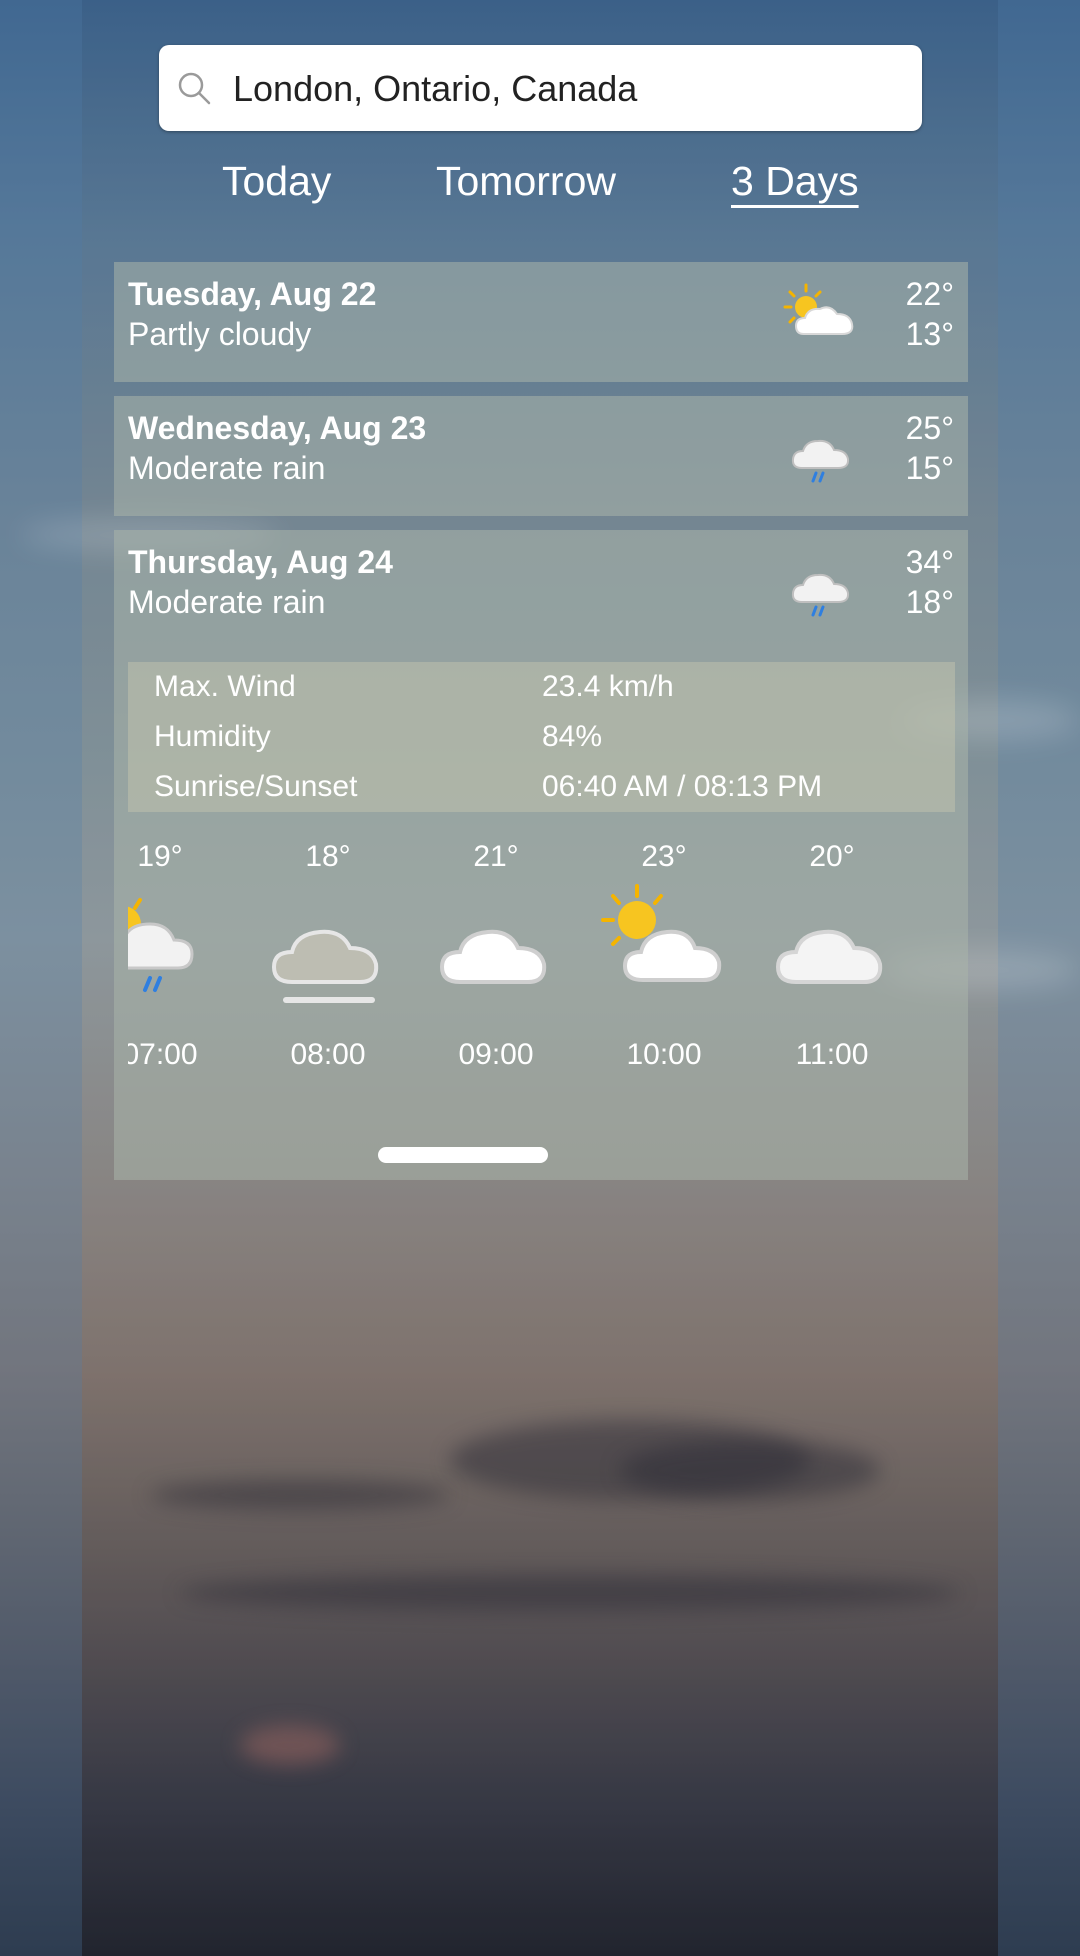 The width and height of the screenshot is (1080, 1956). What do you see at coordinates (277, 428) in the screenshot?
I see `day-name: Wednesday, Aug 23` at bounding box center [277, 428].